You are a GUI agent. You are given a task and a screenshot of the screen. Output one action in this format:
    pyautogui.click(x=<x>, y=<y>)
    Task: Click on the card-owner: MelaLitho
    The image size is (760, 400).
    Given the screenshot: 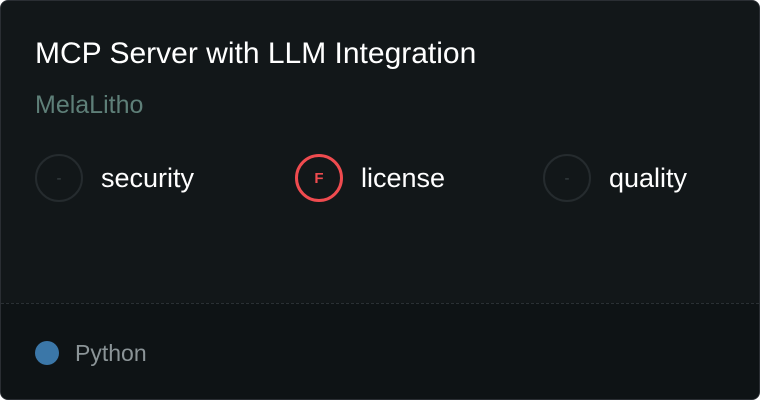 What is the action you would take?
    pyautogui.click(x=89, y=105)
    